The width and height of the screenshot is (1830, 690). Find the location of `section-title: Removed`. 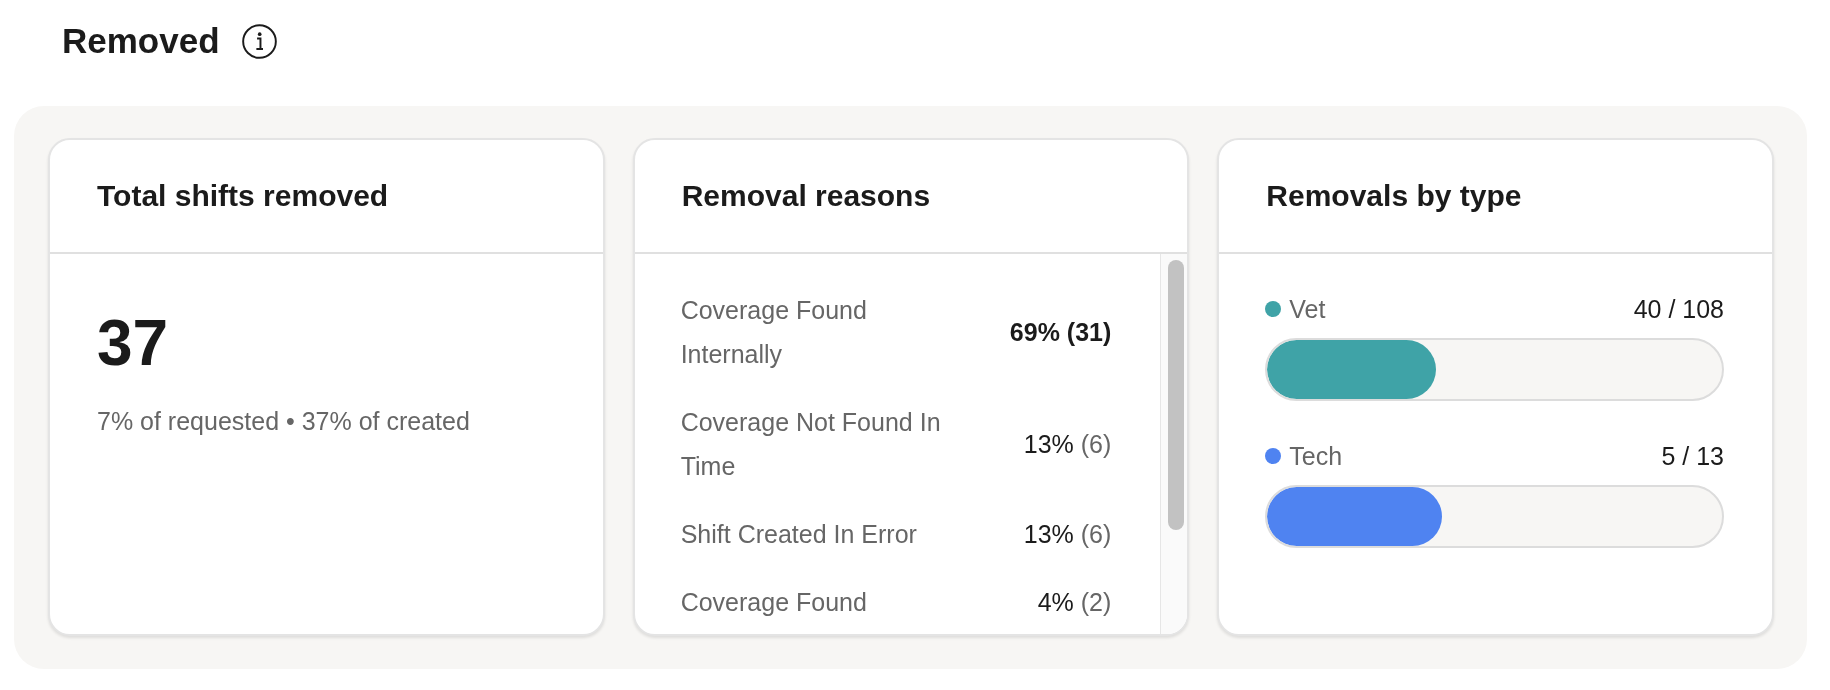

section-title: Removed is located at coordinates (141, 41).